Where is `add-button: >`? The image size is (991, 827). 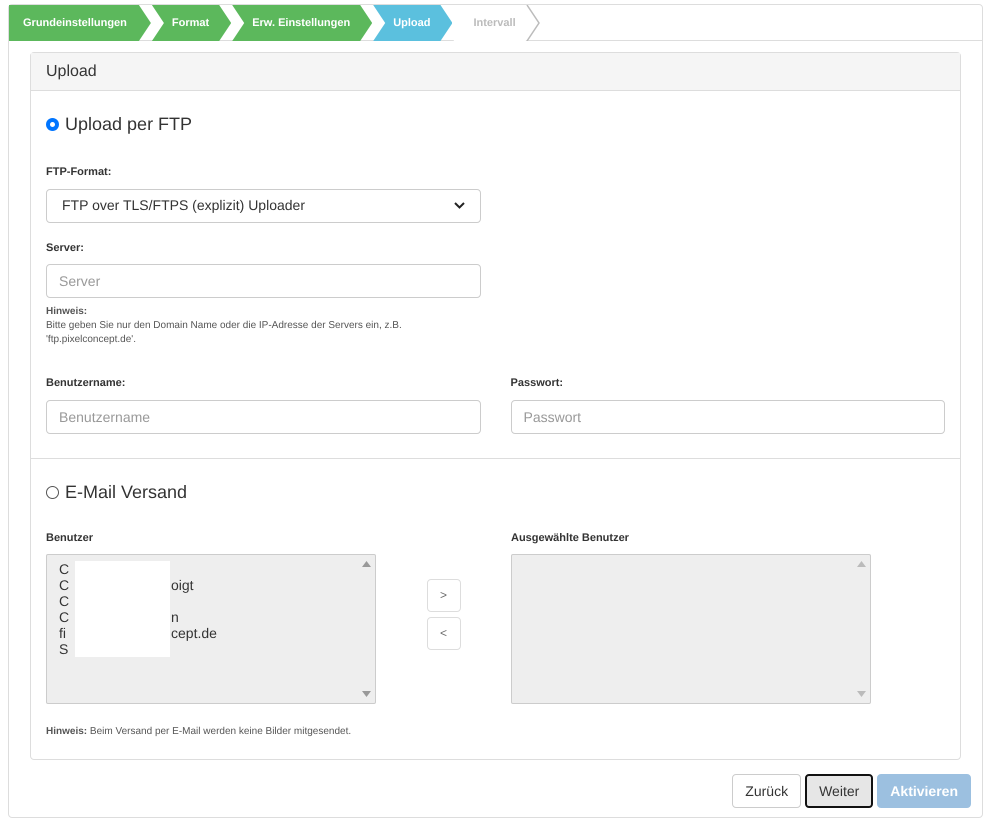 add-button: > is located at coordinates (443, 595).